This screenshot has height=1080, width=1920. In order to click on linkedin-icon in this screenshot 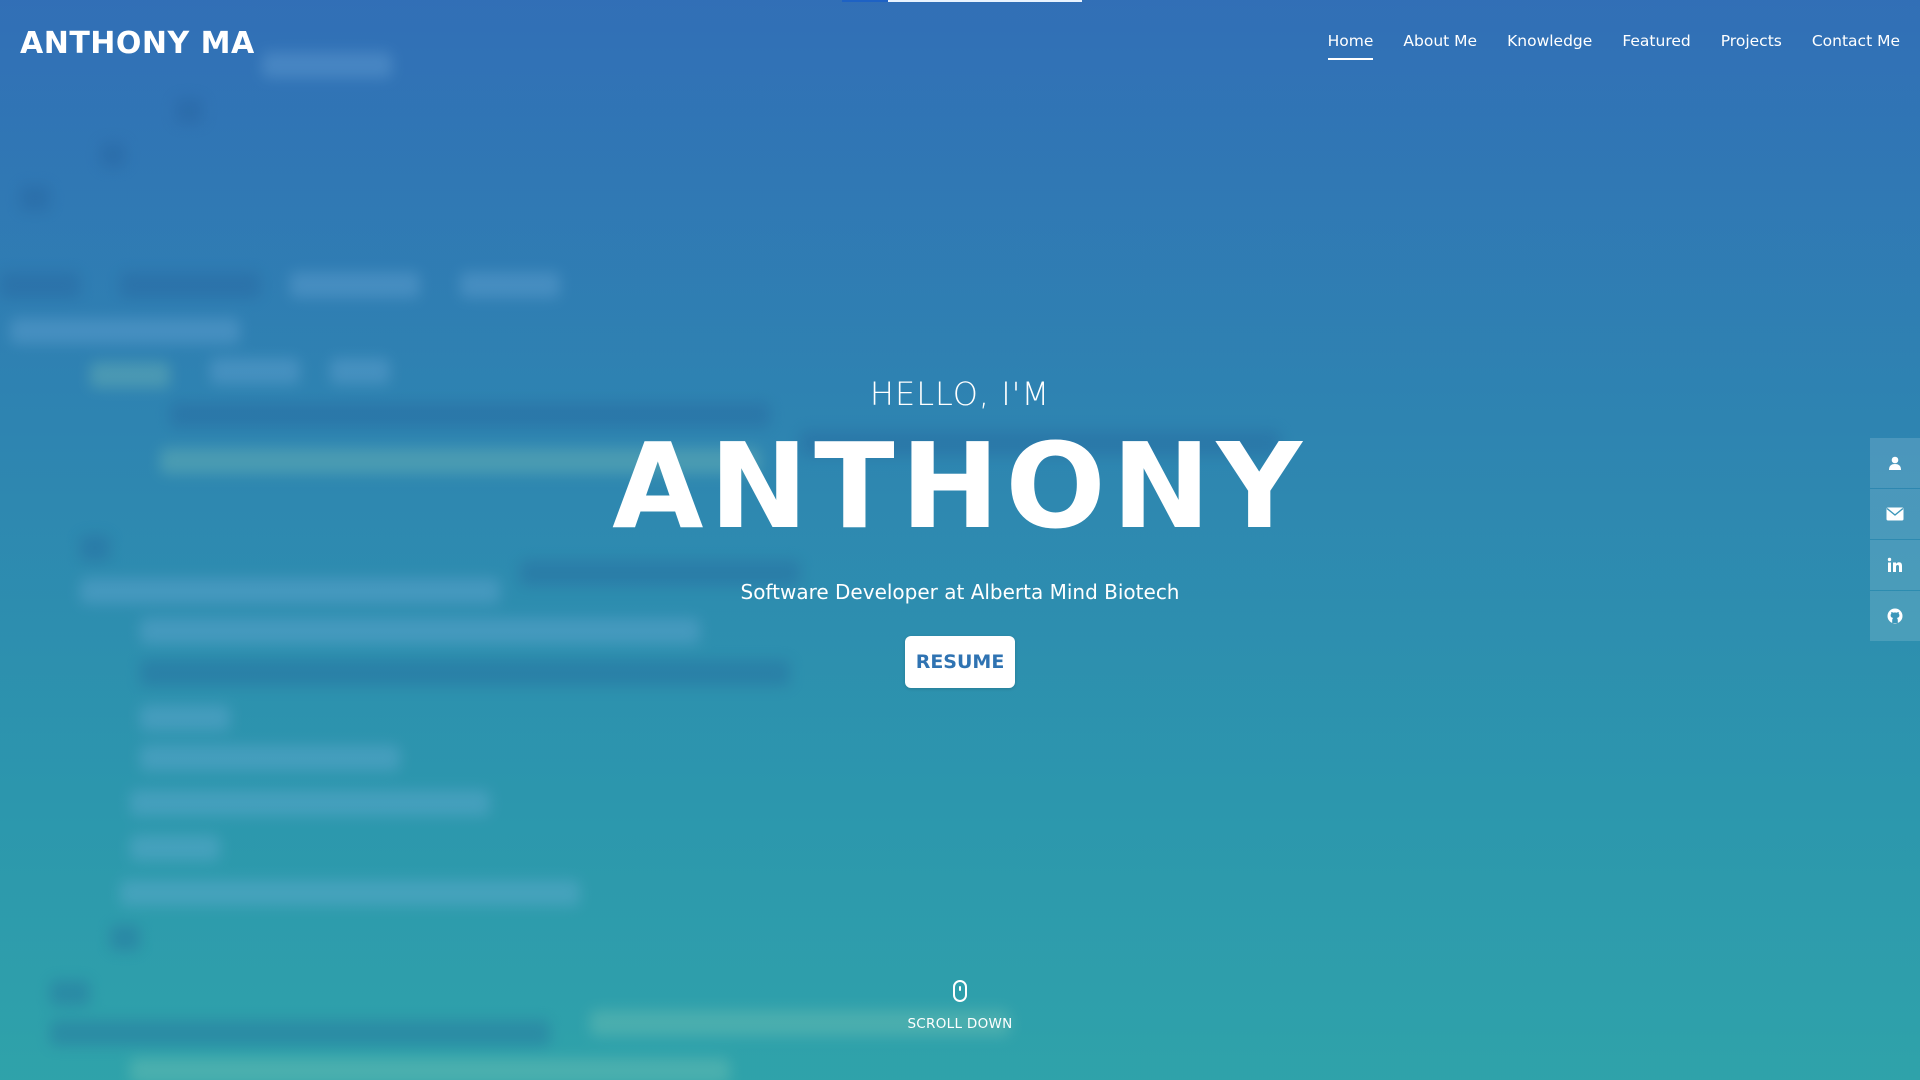, I will do `click(1895, 565)`.